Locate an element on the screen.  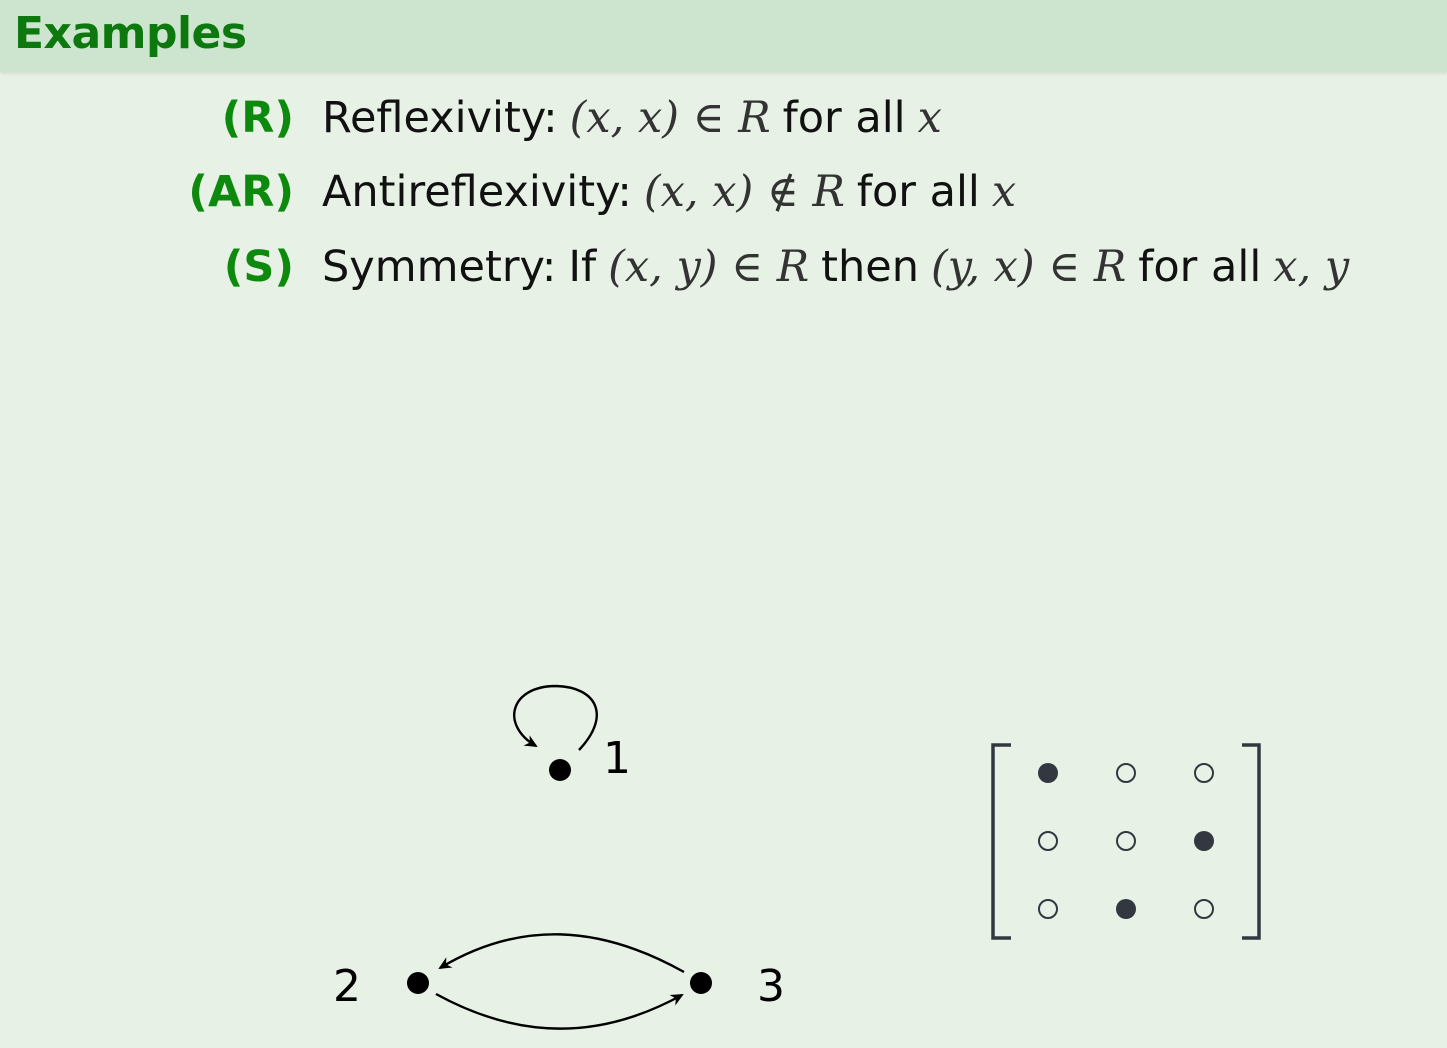
adjacency-matrix is located at coordinates (1126, 841).